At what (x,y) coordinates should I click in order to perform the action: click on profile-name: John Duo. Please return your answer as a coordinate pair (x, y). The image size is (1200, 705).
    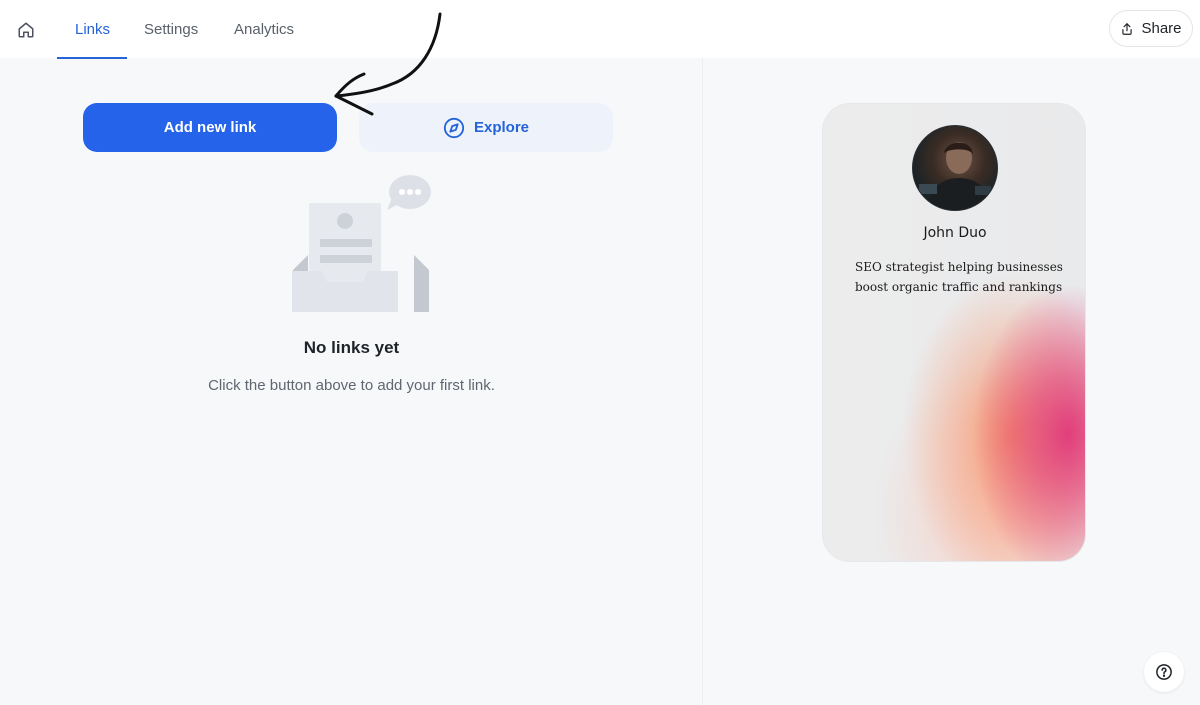
    Looking at the image, I should click on (955, 233).